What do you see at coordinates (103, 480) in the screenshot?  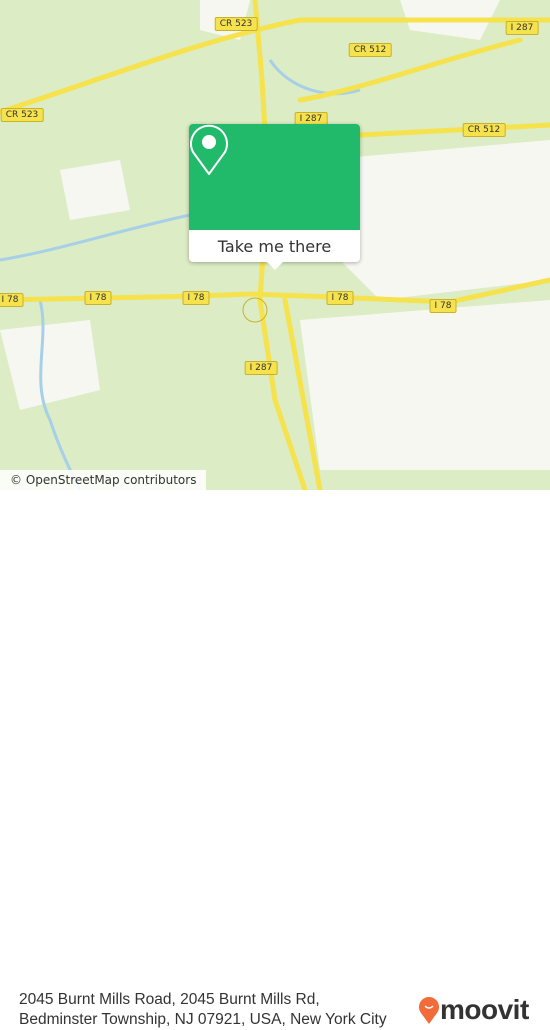 I see `map-attribution: © OpenStreetMap contributors` at bounding box center [103, 480].